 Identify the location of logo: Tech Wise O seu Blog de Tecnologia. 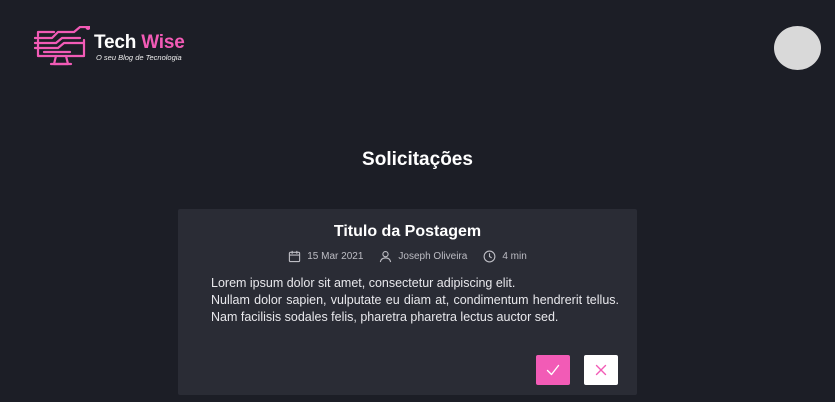
(109, 48).